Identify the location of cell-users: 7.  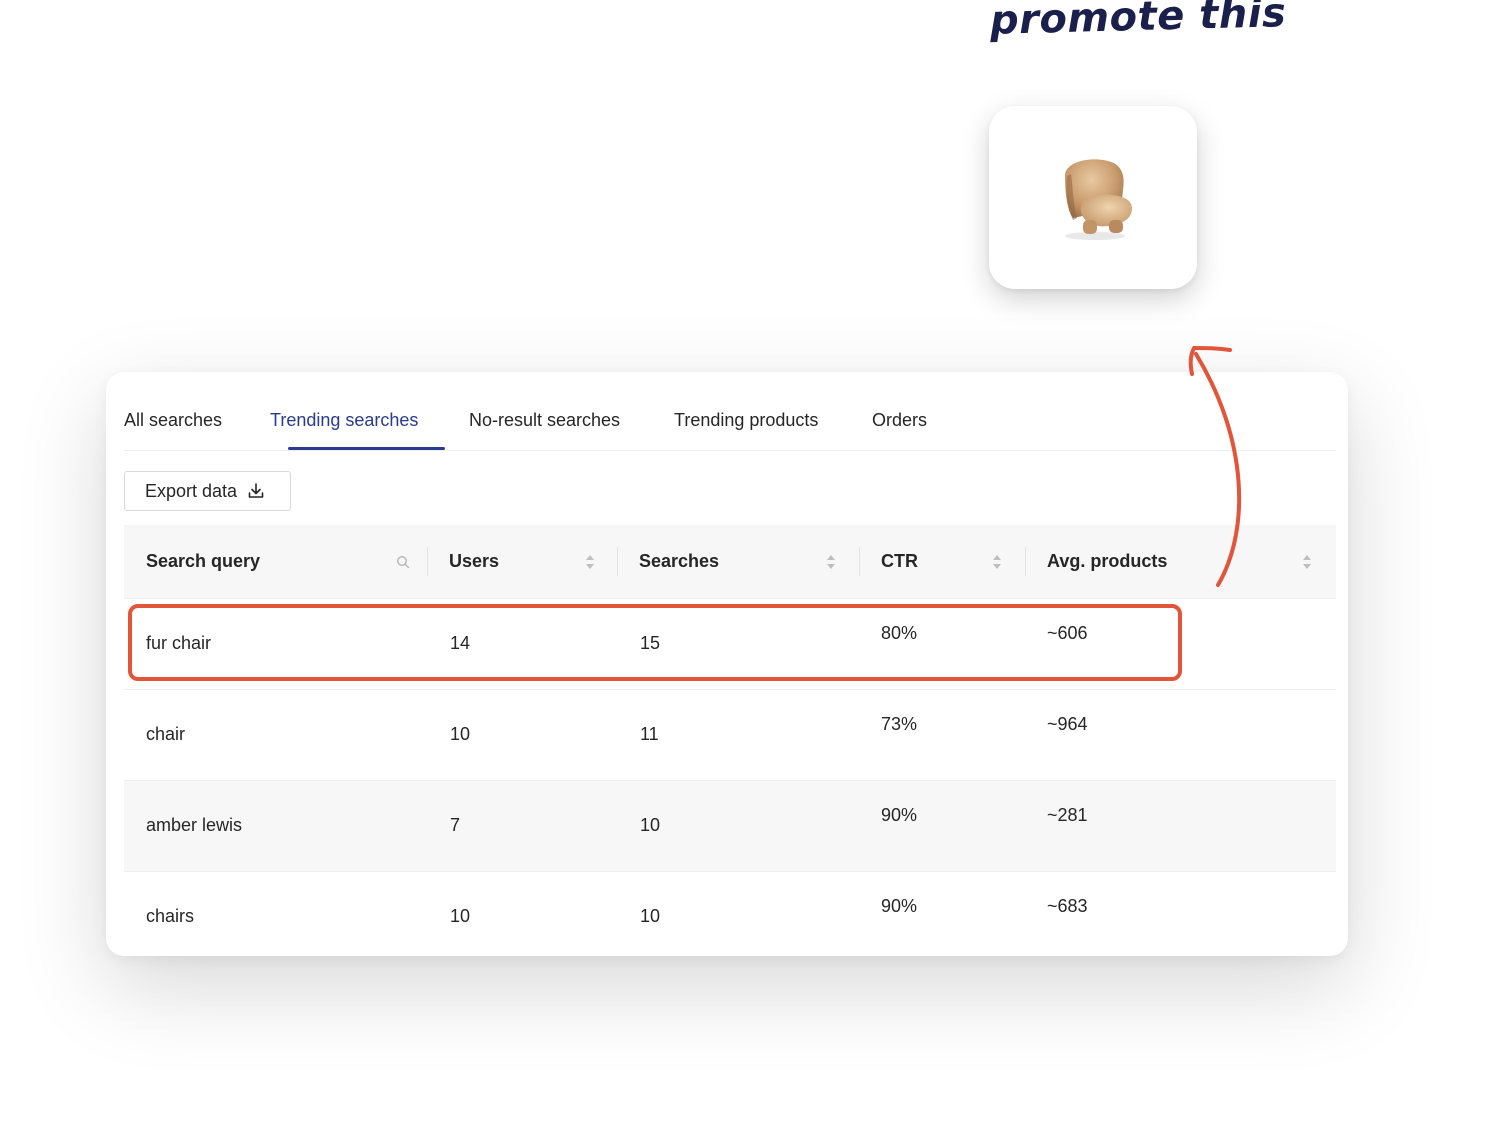
(455, 825).